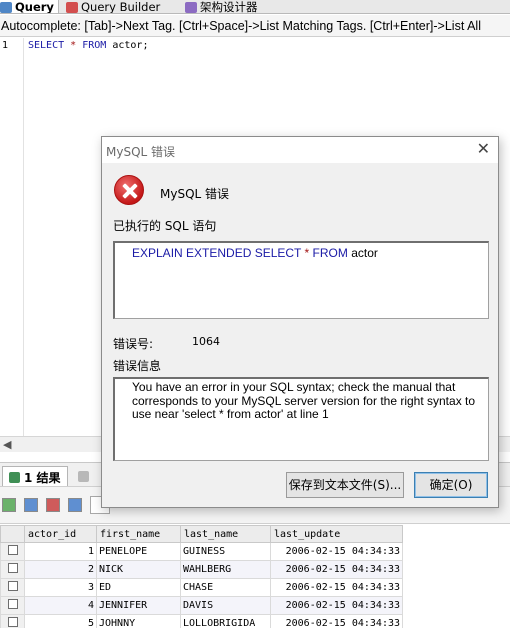 The height and width of the screenshot is (628, 510). What do you see at coordinates (121, 7) in the screenshot?
I see `tab-query-builder-label: Query Builder` at bounding box center [121, 7].